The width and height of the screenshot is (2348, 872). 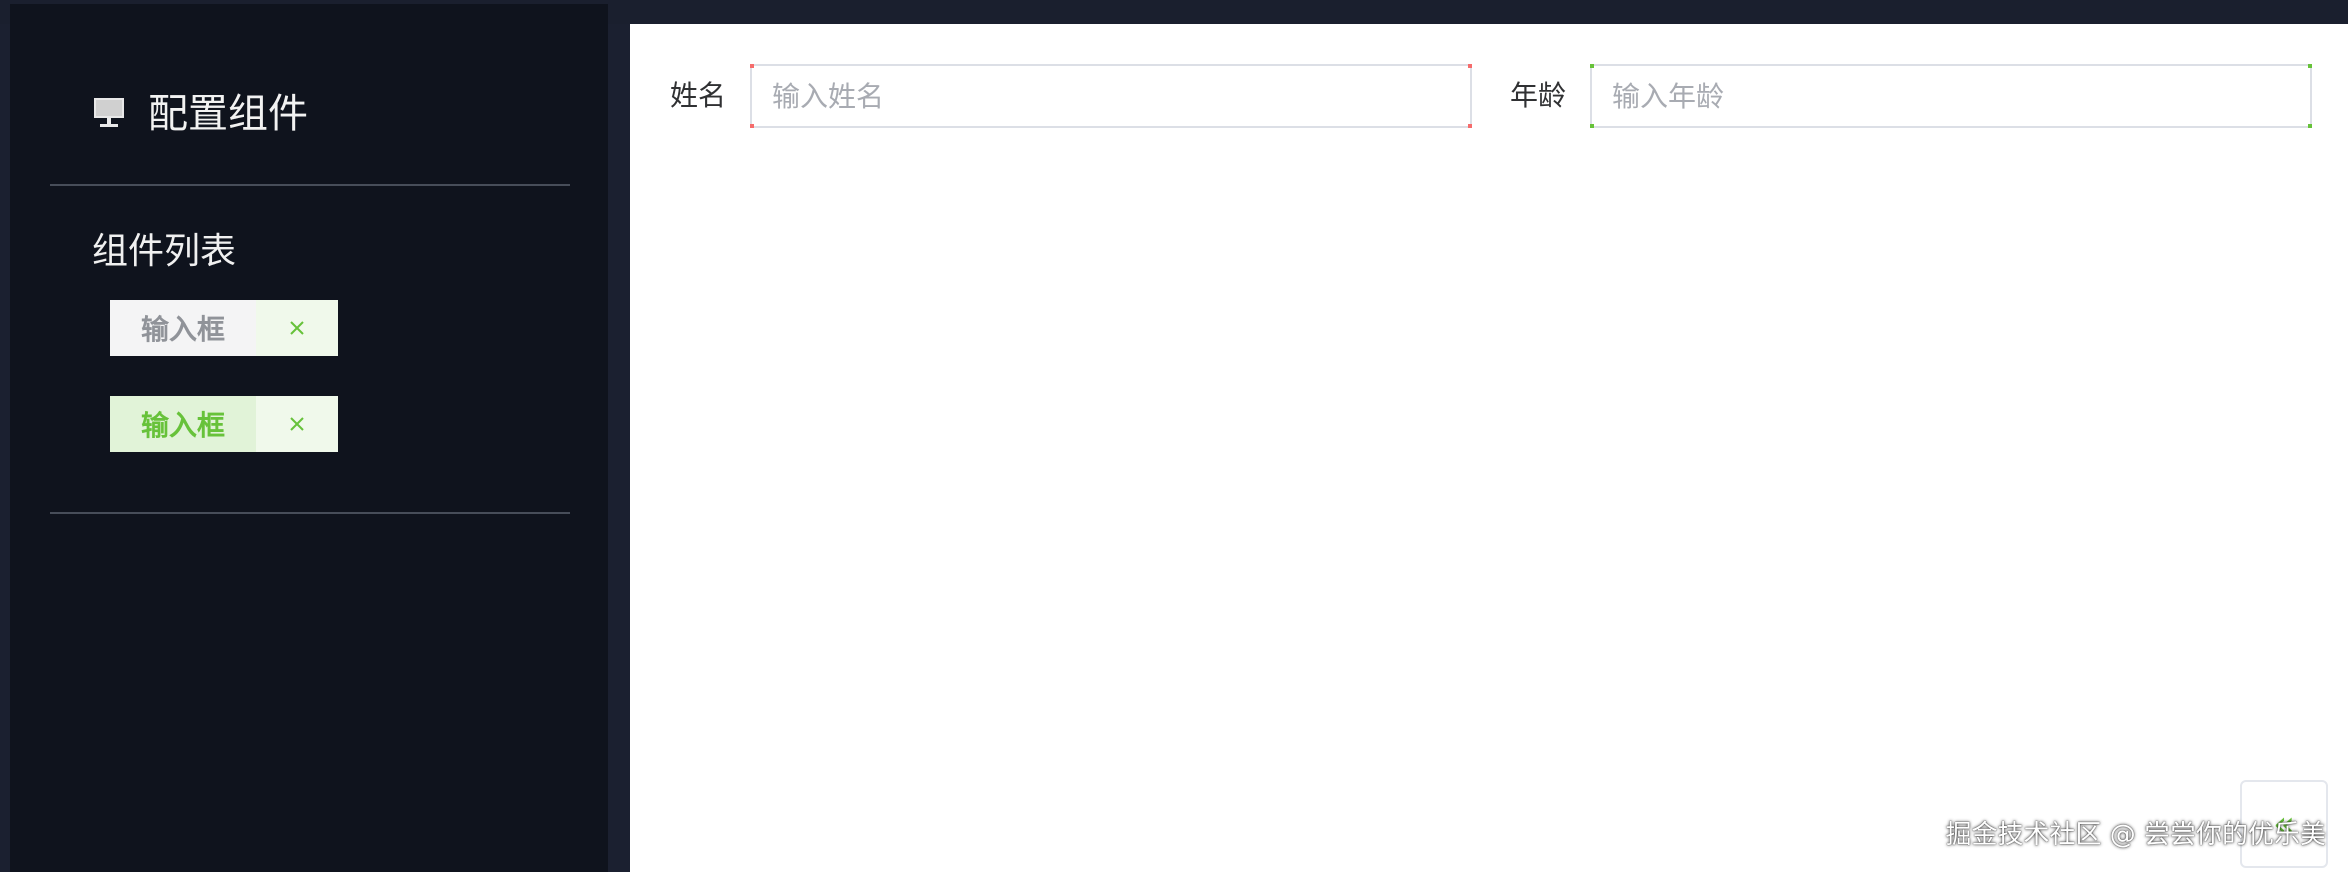 I want to click on sidebar-header: 配置组件, so click(x=201, y=114).